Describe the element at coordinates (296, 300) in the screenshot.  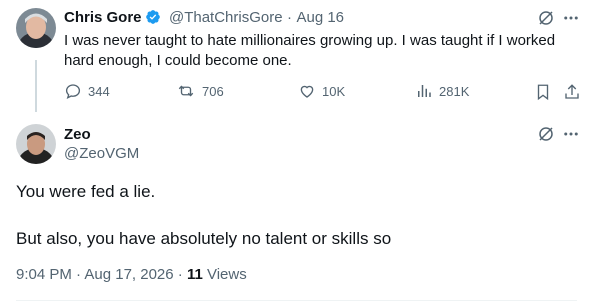
I see `bottom-divider` at that location.